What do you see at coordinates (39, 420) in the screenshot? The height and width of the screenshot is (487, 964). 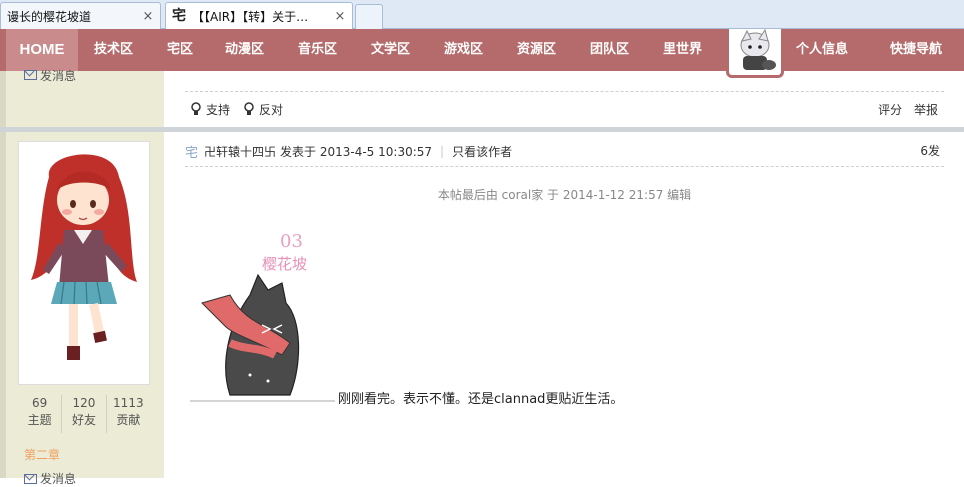 I see `stat-label: 主题` at bounding box center [39, 420].